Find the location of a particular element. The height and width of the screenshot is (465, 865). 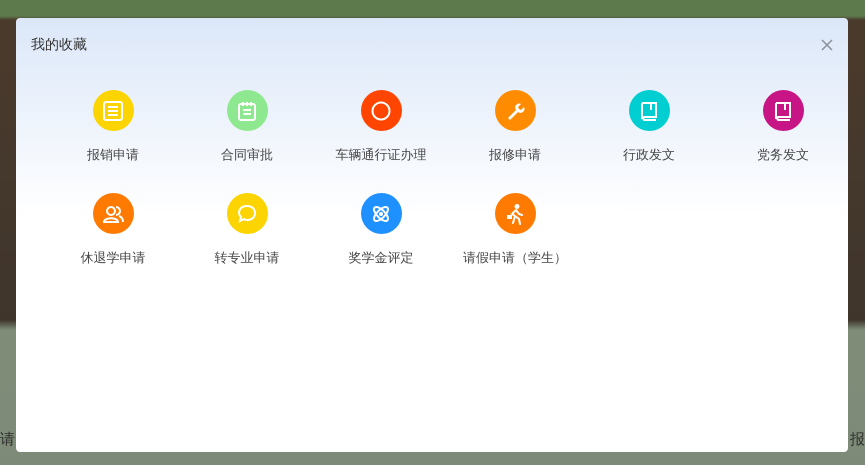

app-label: 车辆通行证办理 is located at coordinates (381, 155).